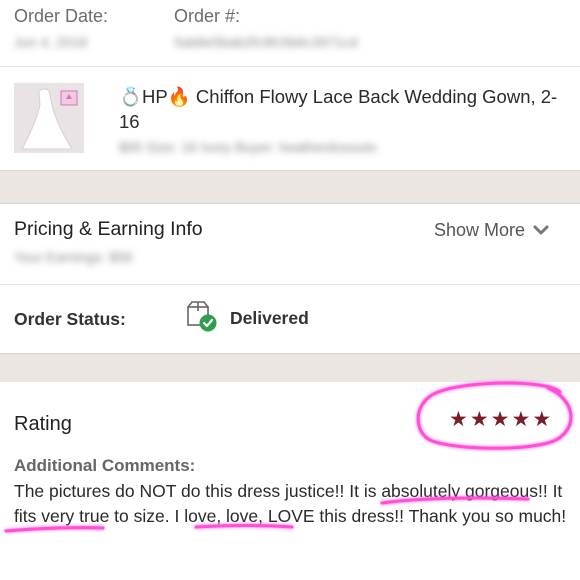 The width and height of the screenshot is (580, 580). I want to click on order-date-label: Order Date:, so click(61, 16).